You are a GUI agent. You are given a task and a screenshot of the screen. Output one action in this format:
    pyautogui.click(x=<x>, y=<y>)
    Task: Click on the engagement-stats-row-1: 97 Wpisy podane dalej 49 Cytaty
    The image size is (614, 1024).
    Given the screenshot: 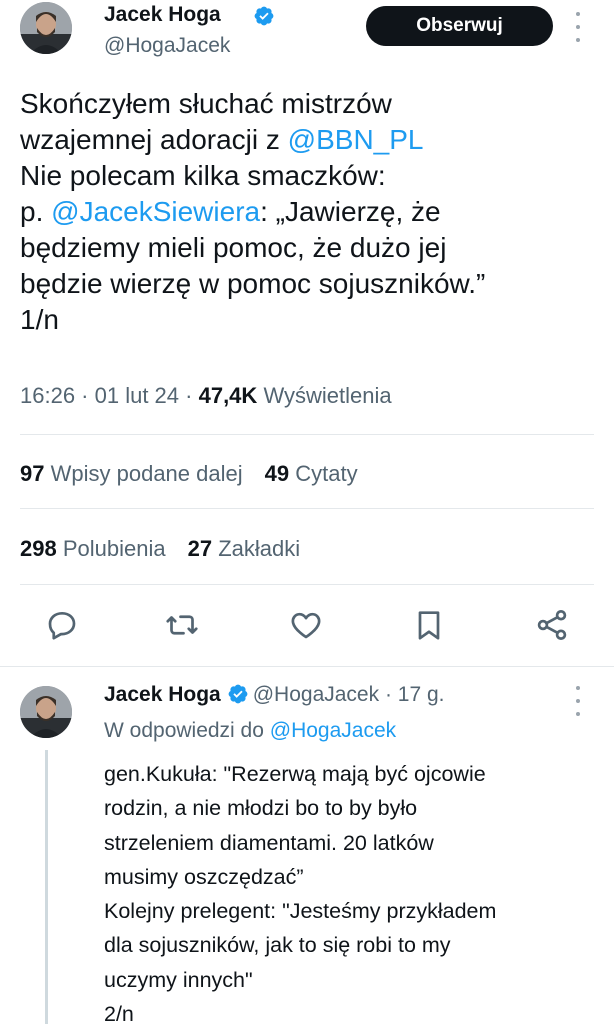 What is the action you would take?
    pyautogui.click(x=189, y=474)
    